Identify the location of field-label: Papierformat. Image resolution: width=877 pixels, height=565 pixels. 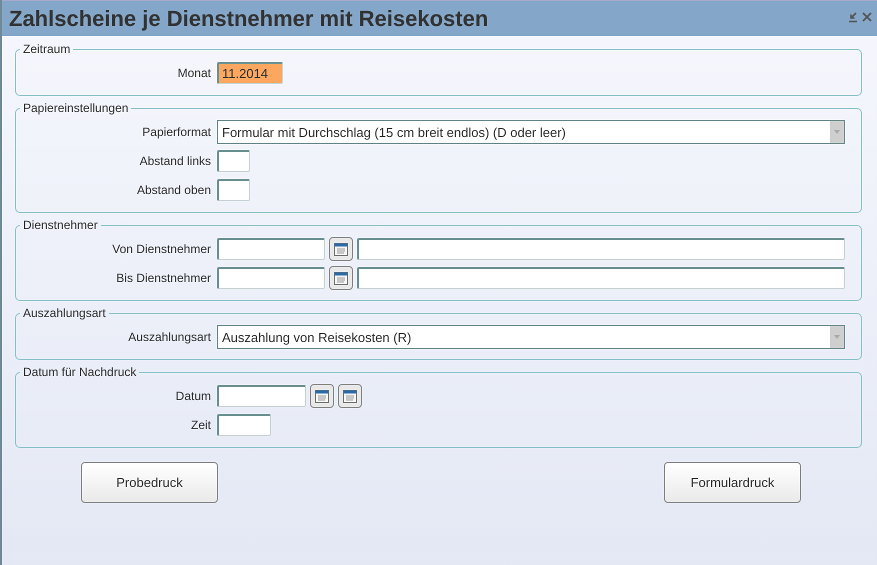
(176, 132).